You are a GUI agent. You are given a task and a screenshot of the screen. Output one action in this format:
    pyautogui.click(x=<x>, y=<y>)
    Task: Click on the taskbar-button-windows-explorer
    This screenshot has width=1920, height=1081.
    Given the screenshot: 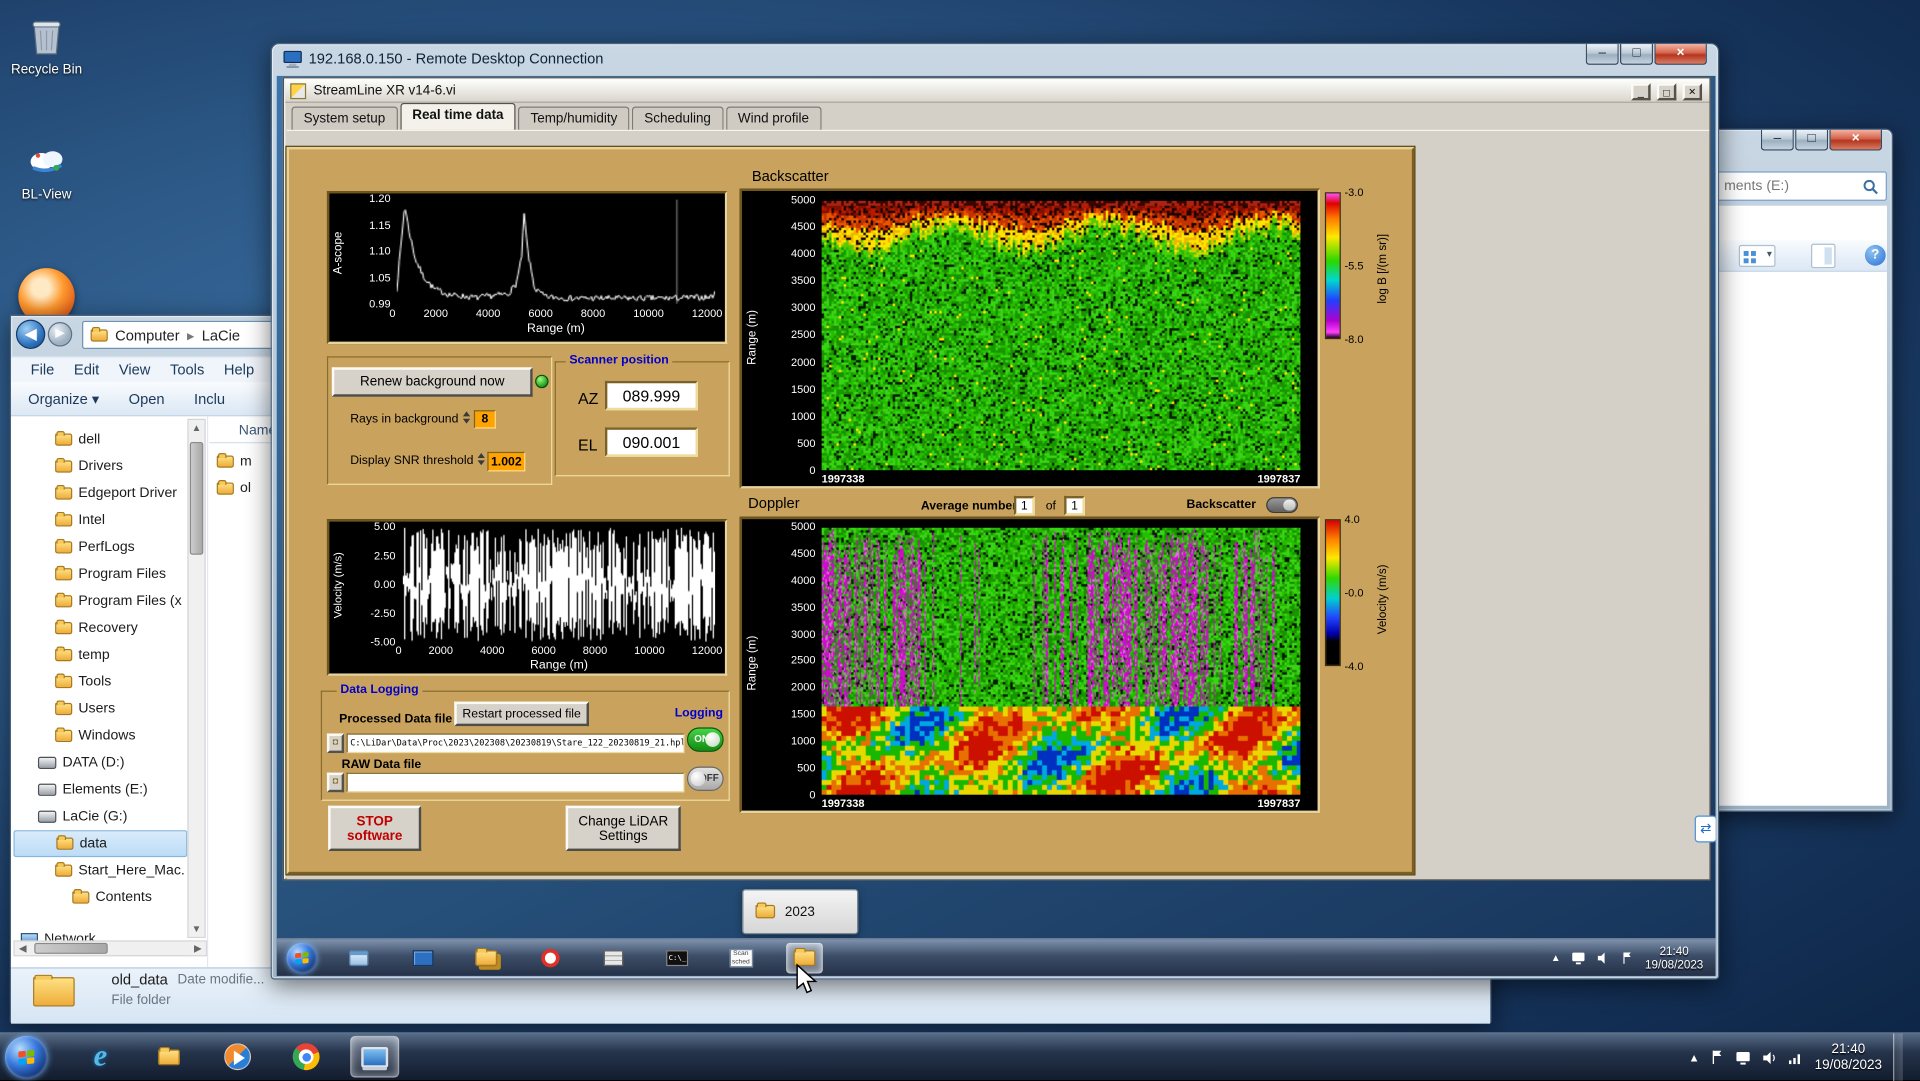 What is the action you would take?
    pyautogui.click(x=168, y=1057)
    